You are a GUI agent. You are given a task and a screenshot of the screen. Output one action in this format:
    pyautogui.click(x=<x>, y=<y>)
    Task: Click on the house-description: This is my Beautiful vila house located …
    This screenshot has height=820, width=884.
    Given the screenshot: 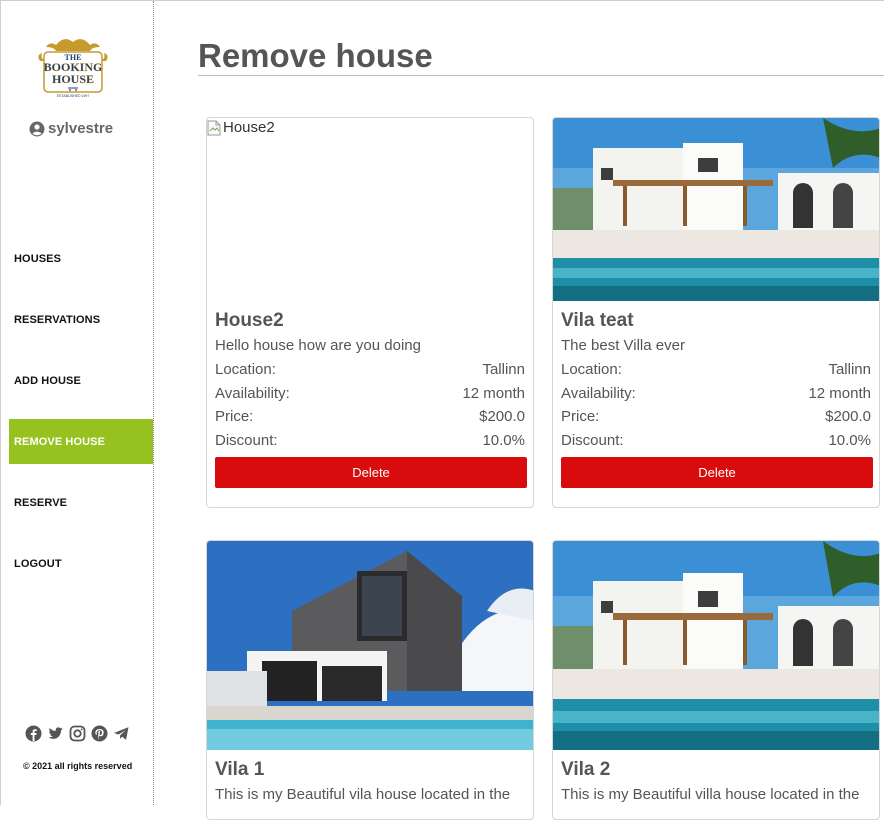 What is the action you would take?
    pyautogui.click(x=363, y=794)
    